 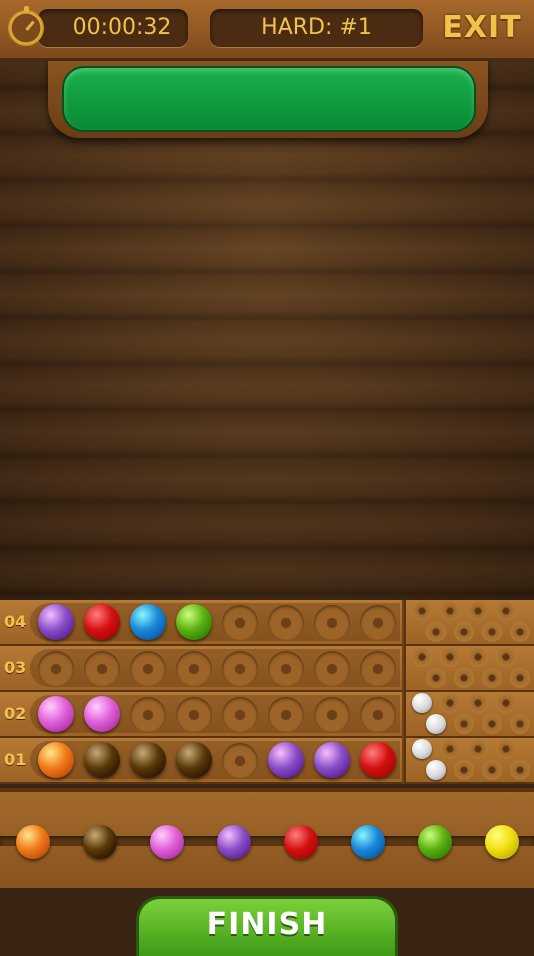 I want to click on level-display: HARD: #1, so click(x=316, y=28).